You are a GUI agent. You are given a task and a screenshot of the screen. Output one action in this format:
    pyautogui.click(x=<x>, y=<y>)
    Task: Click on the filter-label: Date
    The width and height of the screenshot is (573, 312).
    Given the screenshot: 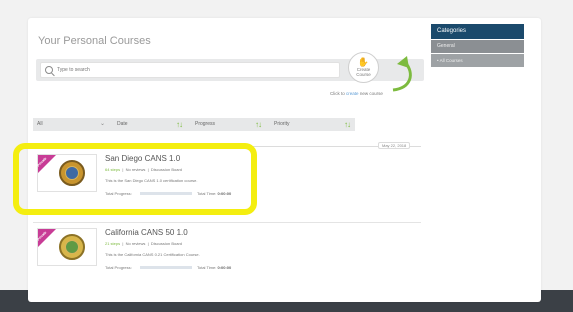 What is the action you would take?
    pyautogui.click(x=122, y=124)
    